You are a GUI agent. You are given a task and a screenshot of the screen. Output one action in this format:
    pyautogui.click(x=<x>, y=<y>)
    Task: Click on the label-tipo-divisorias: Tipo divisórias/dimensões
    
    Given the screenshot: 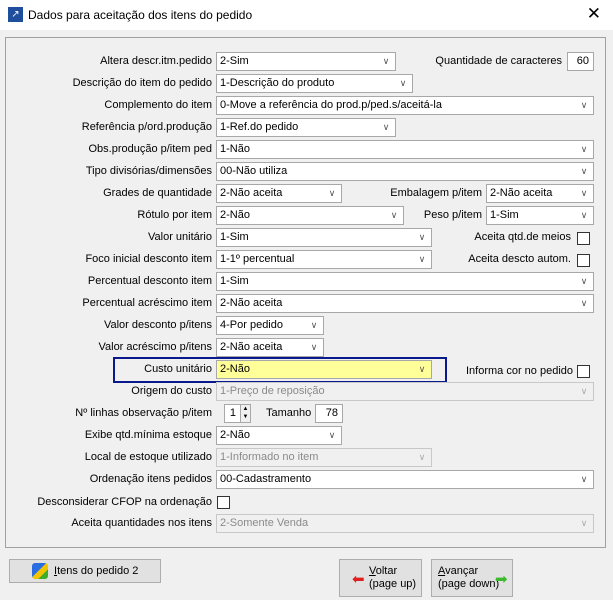 What is the action you would take?
    pyautogui.click(x=148, y=171)
    